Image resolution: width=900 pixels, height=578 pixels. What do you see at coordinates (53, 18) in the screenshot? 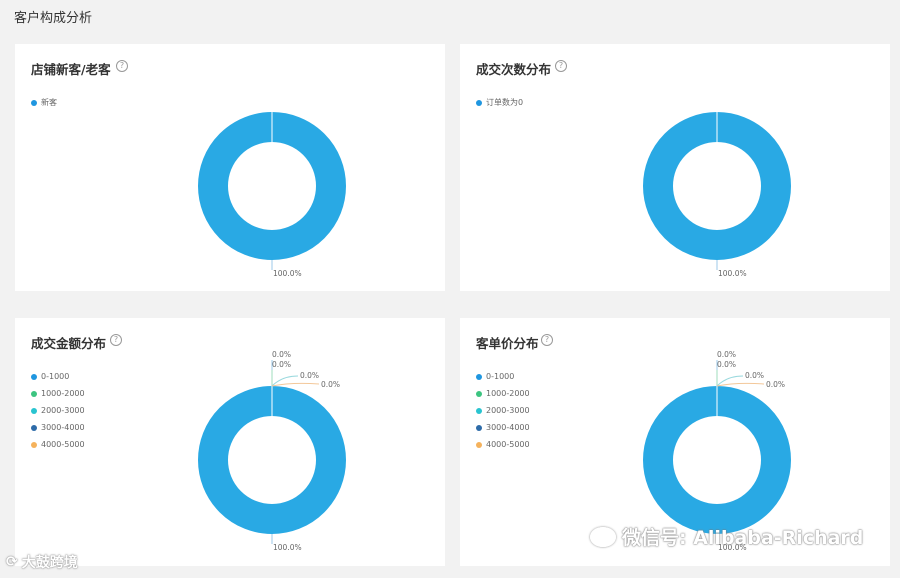
I see `page-title: 客户构成分析` at bounding box center [53, 18].